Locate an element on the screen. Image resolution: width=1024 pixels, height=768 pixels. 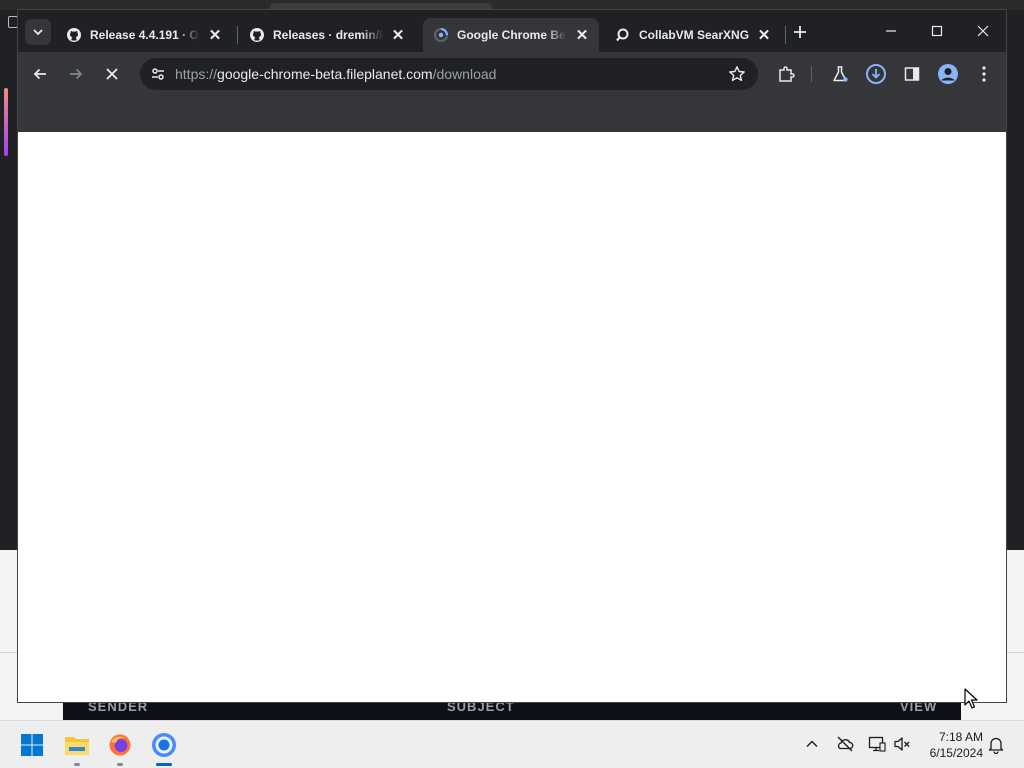
site-info-icon is located at coordinates (158, 74).